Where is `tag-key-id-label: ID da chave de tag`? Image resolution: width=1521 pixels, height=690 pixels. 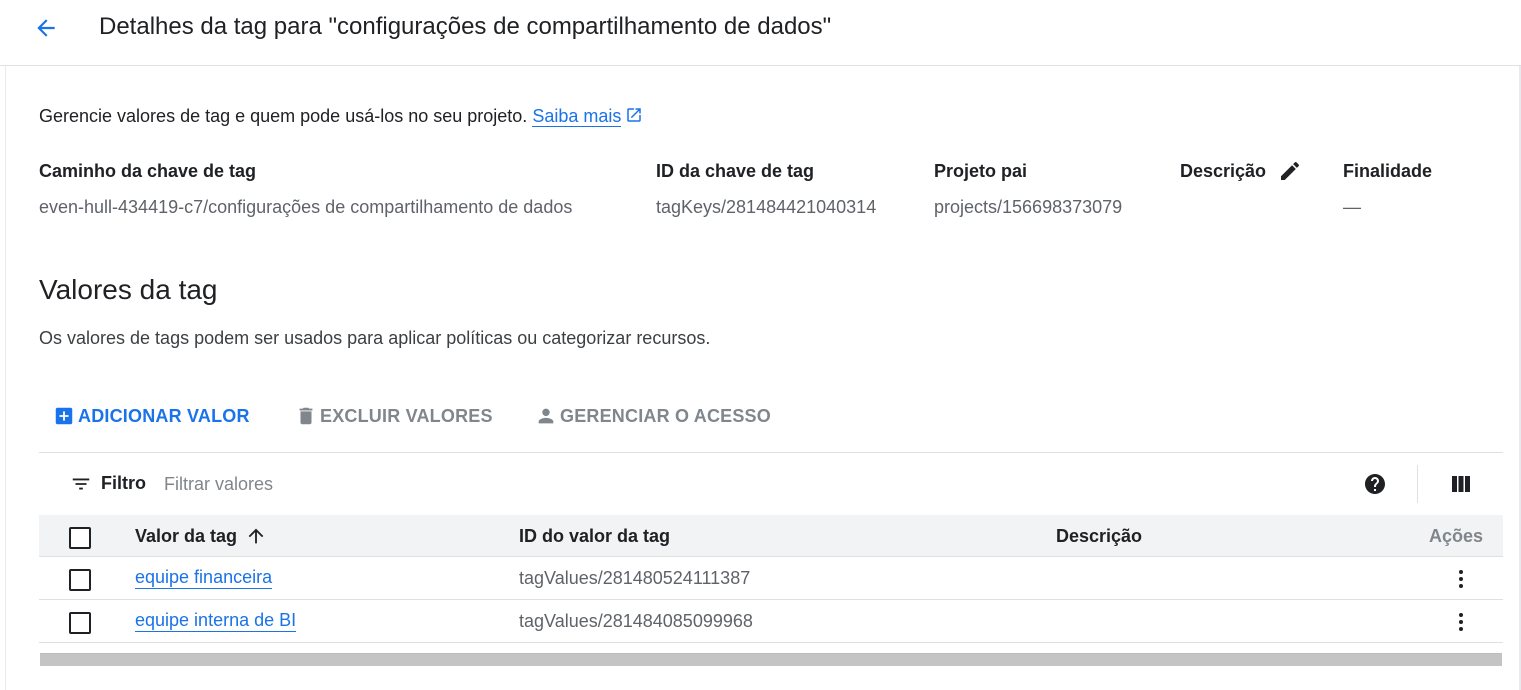
tag-key-id-label: ID da chave de tag is located at coordinates (735, 171).